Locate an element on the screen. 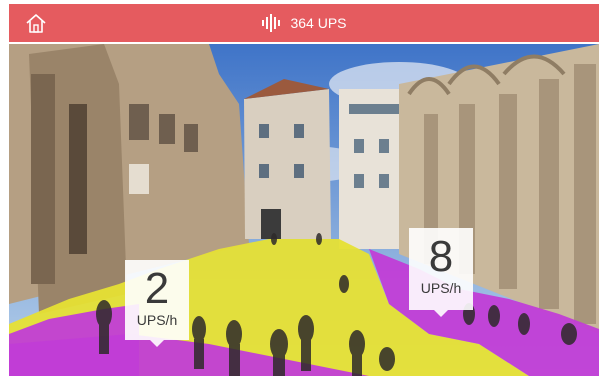 The width and height of the screenshot is (608, 379). zone-left-value: 2 is located at coordinates (157, 288).